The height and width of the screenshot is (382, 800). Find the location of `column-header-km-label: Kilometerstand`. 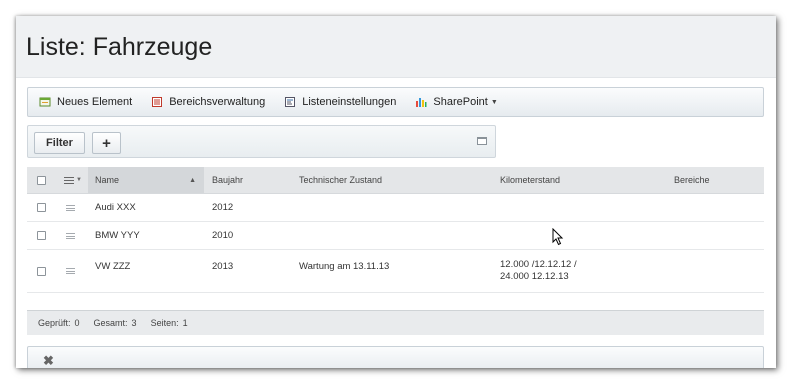

column-header-km-label: Kilometerstand is located at coordinates (530, 180).